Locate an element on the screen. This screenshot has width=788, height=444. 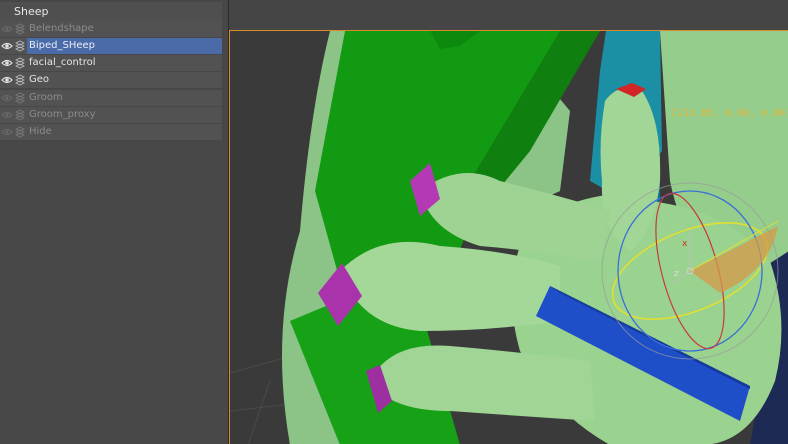
layer-group-header: Sheep is located at coordinates (111, 11).